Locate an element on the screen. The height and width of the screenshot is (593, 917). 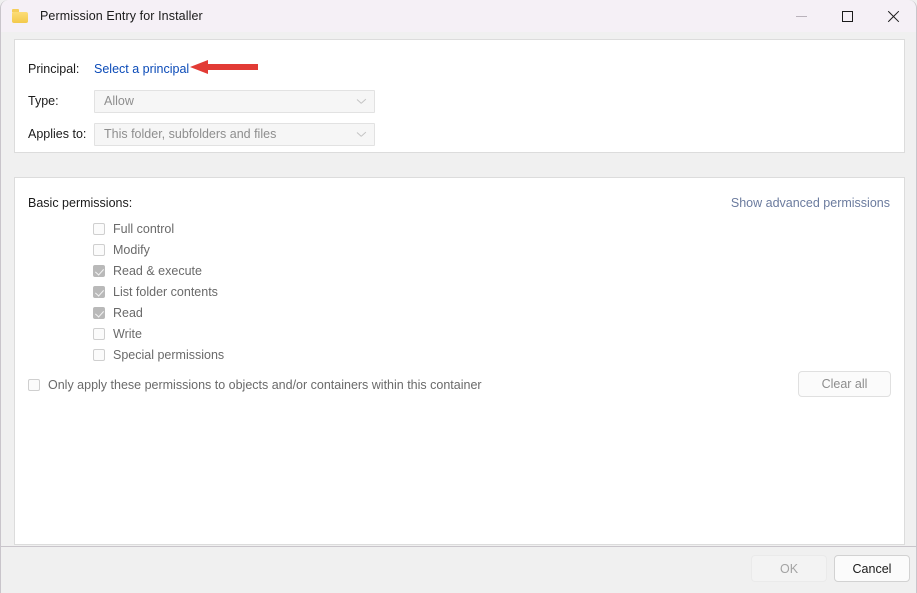
permission-row: Modify is located at coordinates (158, 249).